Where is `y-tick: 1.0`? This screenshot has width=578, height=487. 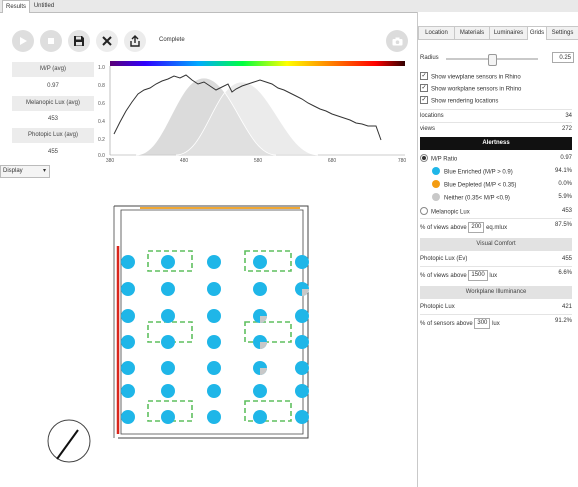
y-tick: 1.0 is located at coordinates (101, 68).